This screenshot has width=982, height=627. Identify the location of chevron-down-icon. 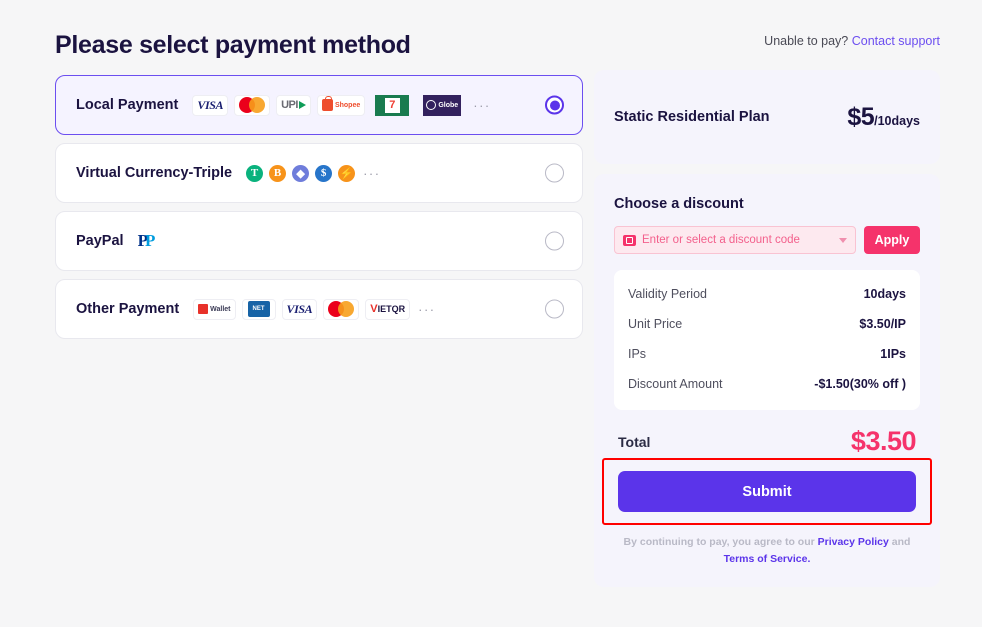
(843, 240).